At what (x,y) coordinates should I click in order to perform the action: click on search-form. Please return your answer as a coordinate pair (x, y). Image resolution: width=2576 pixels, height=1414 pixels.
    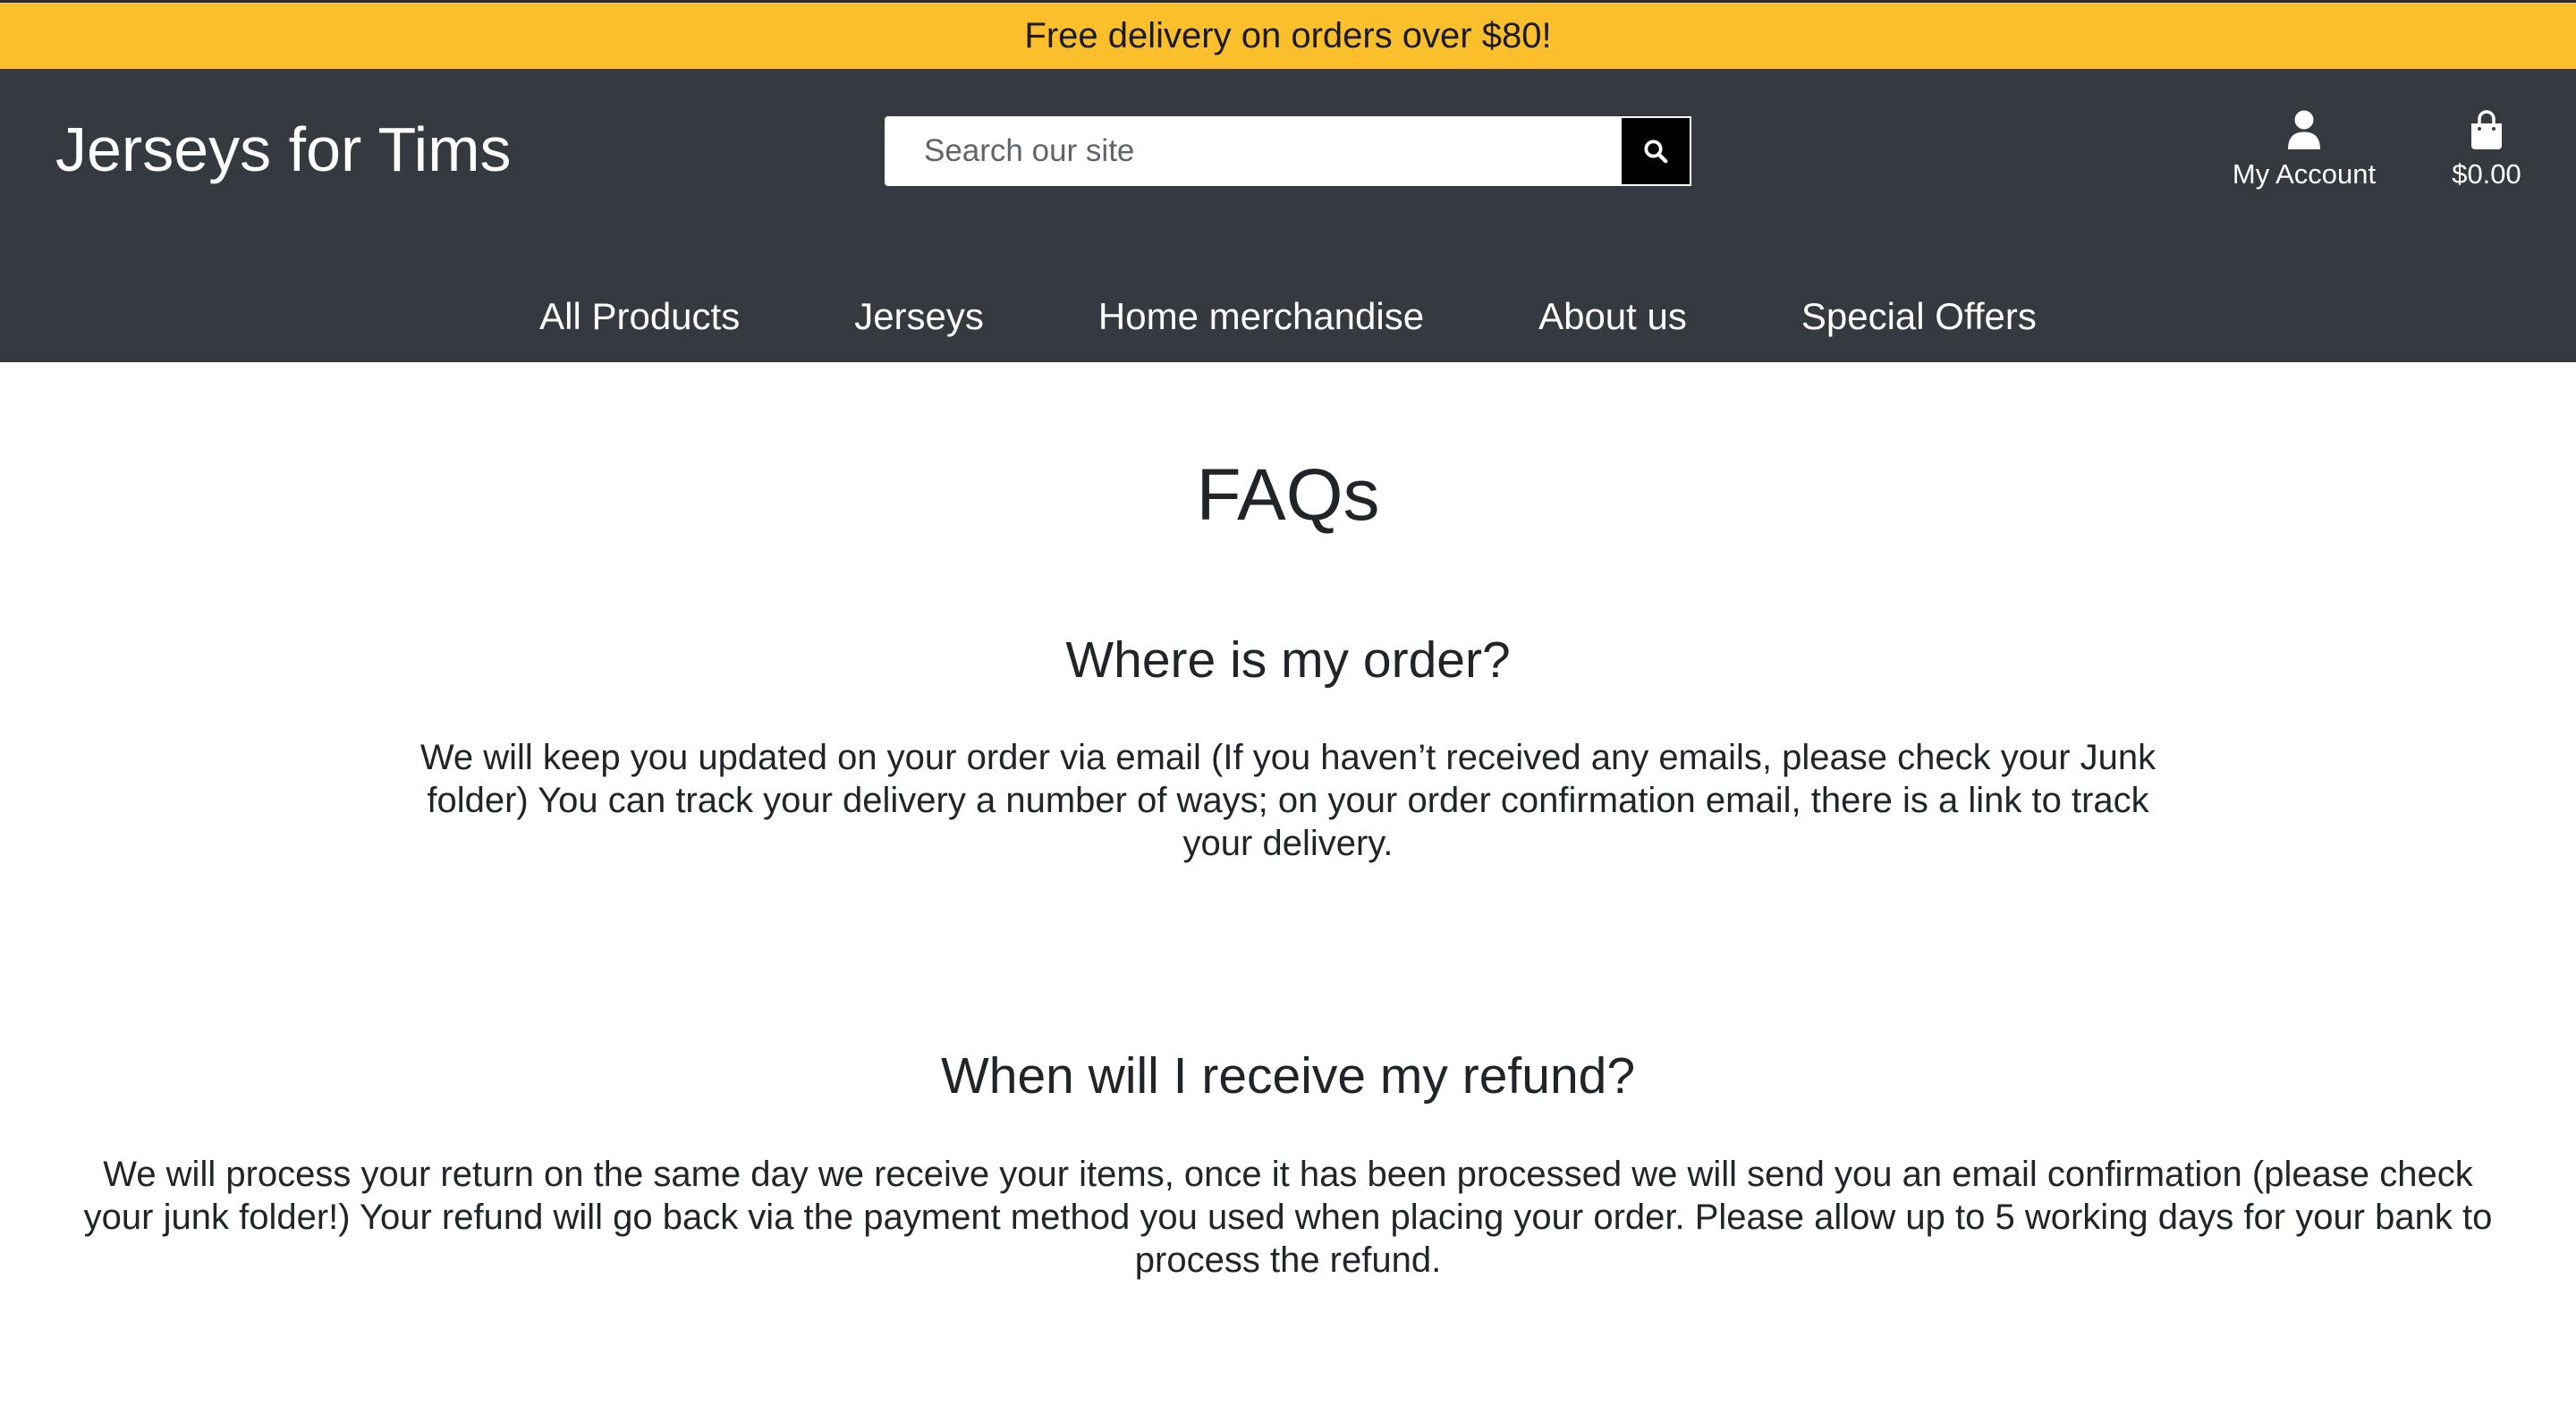
    Looking at the image, I should click on (1288, 151).